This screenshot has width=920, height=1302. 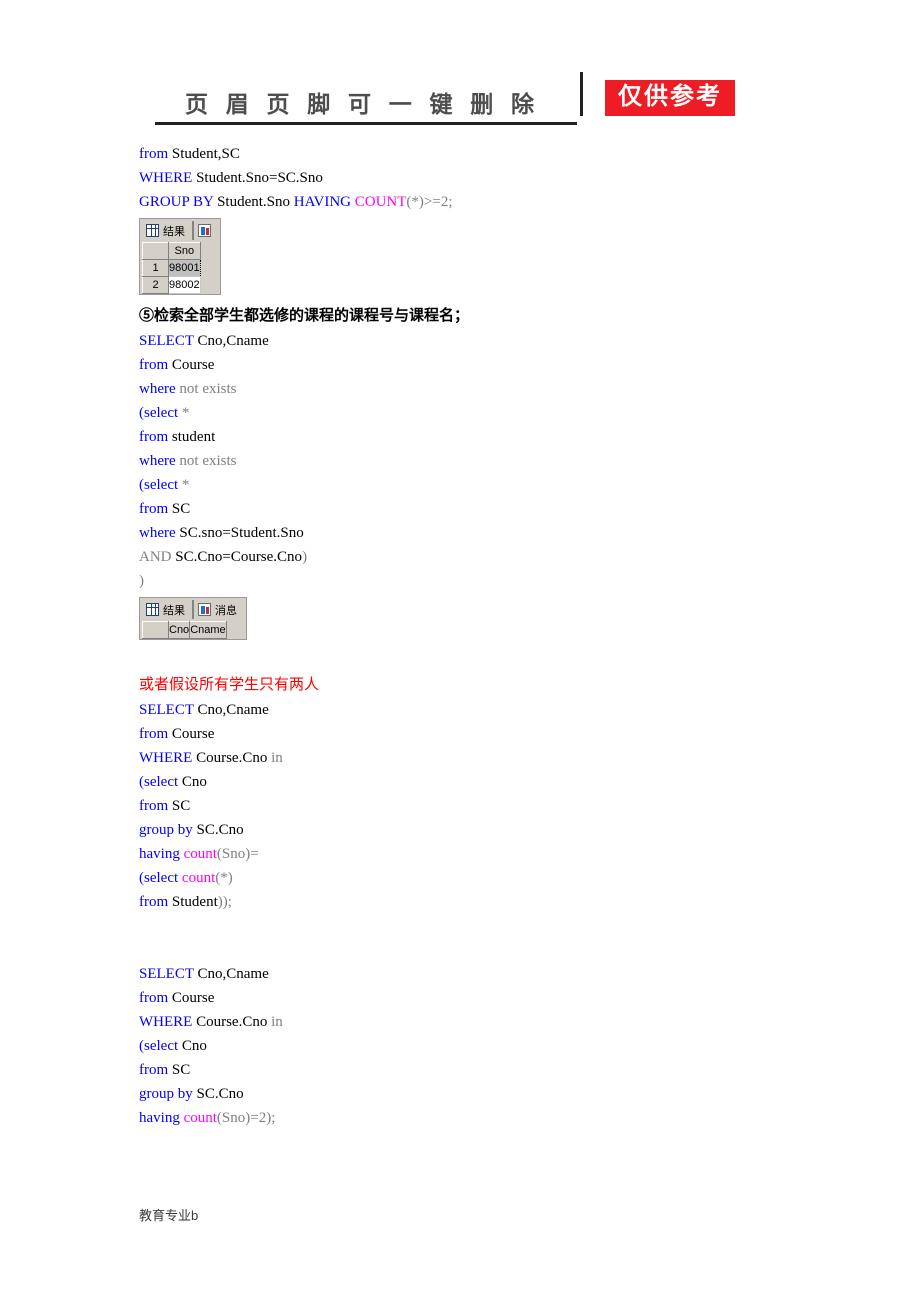 I want to click on results-grid-1: Sno 1 98001 2 98002, so click(x=171, y=268).